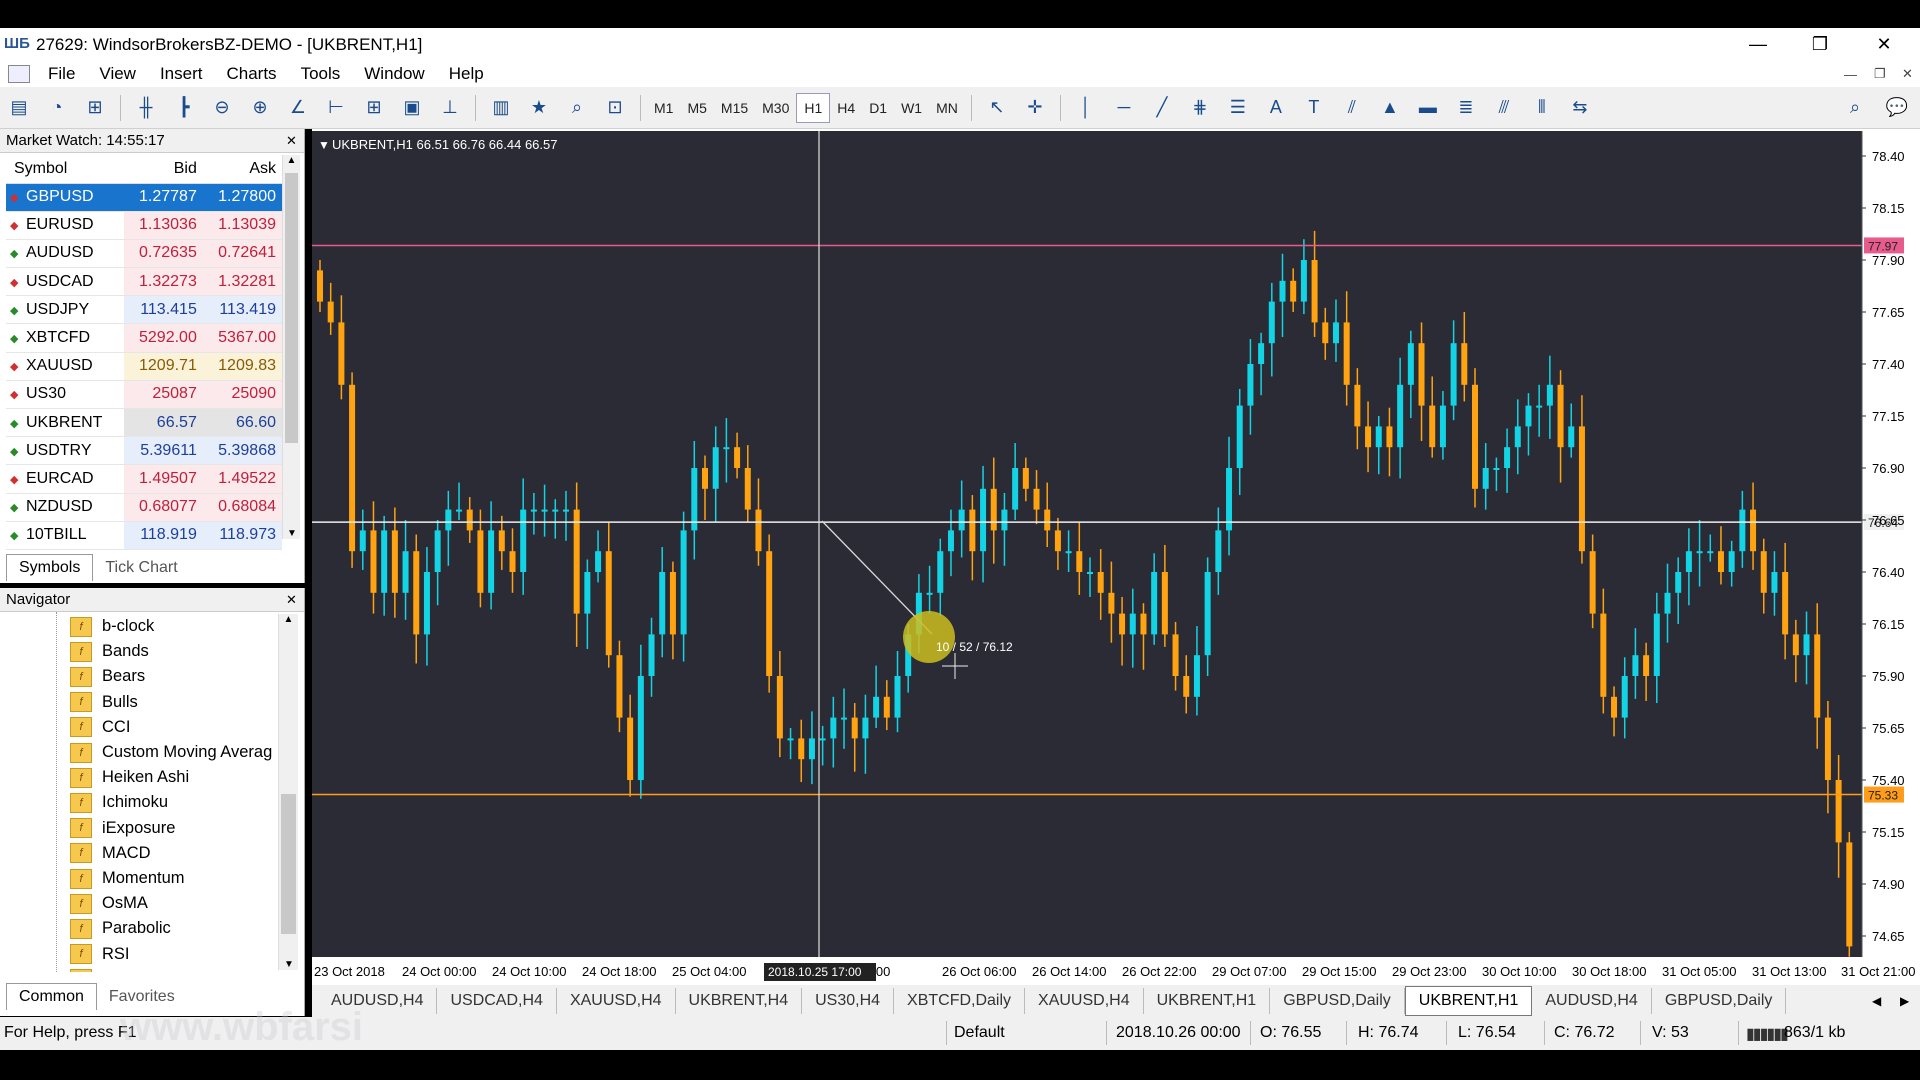  I want to click on chart-header-arrow: ▼, so click(324, 145).